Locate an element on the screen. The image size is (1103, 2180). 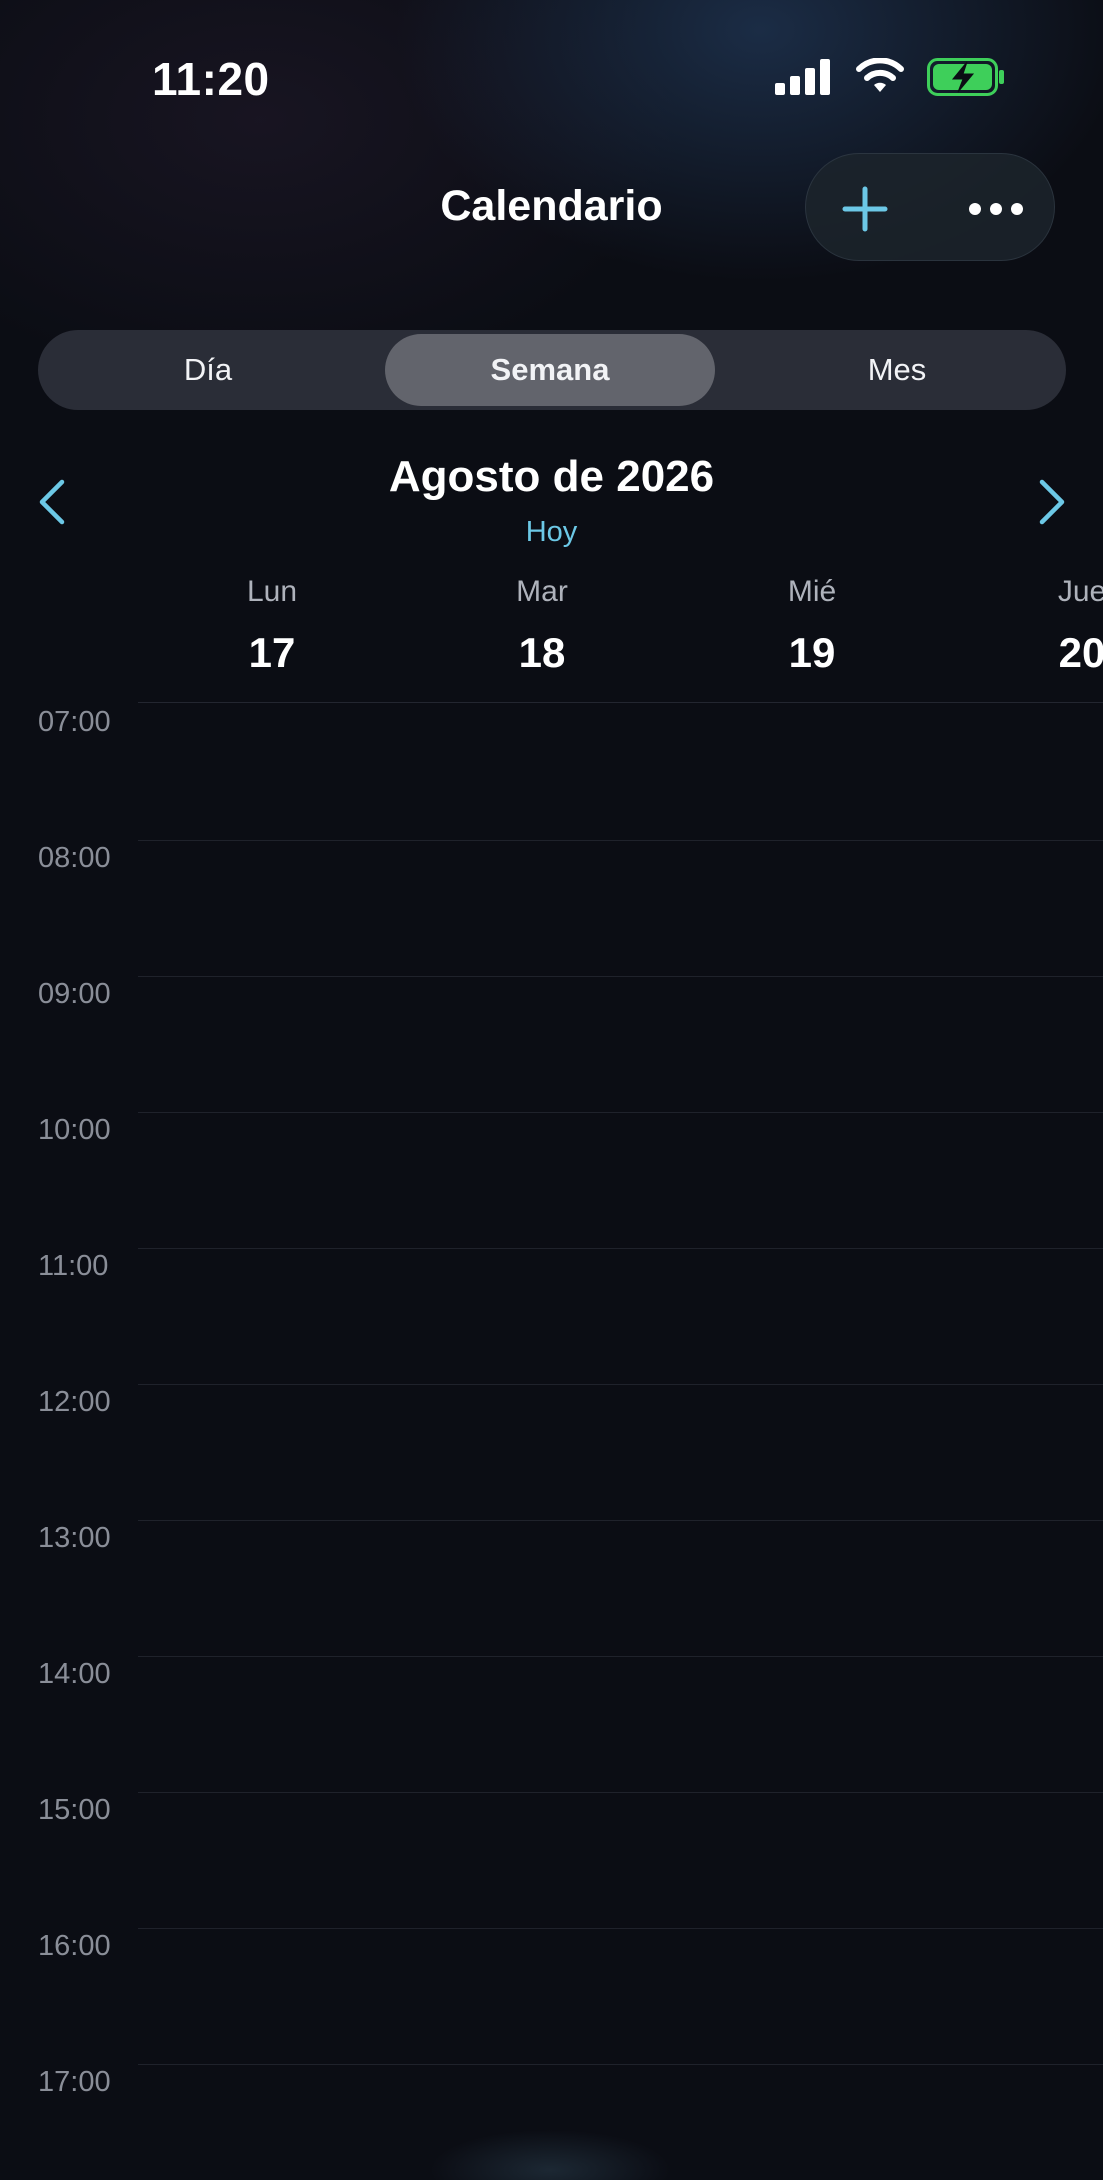
day-column-header: Mar 18 is located at coordinates (542, 626).